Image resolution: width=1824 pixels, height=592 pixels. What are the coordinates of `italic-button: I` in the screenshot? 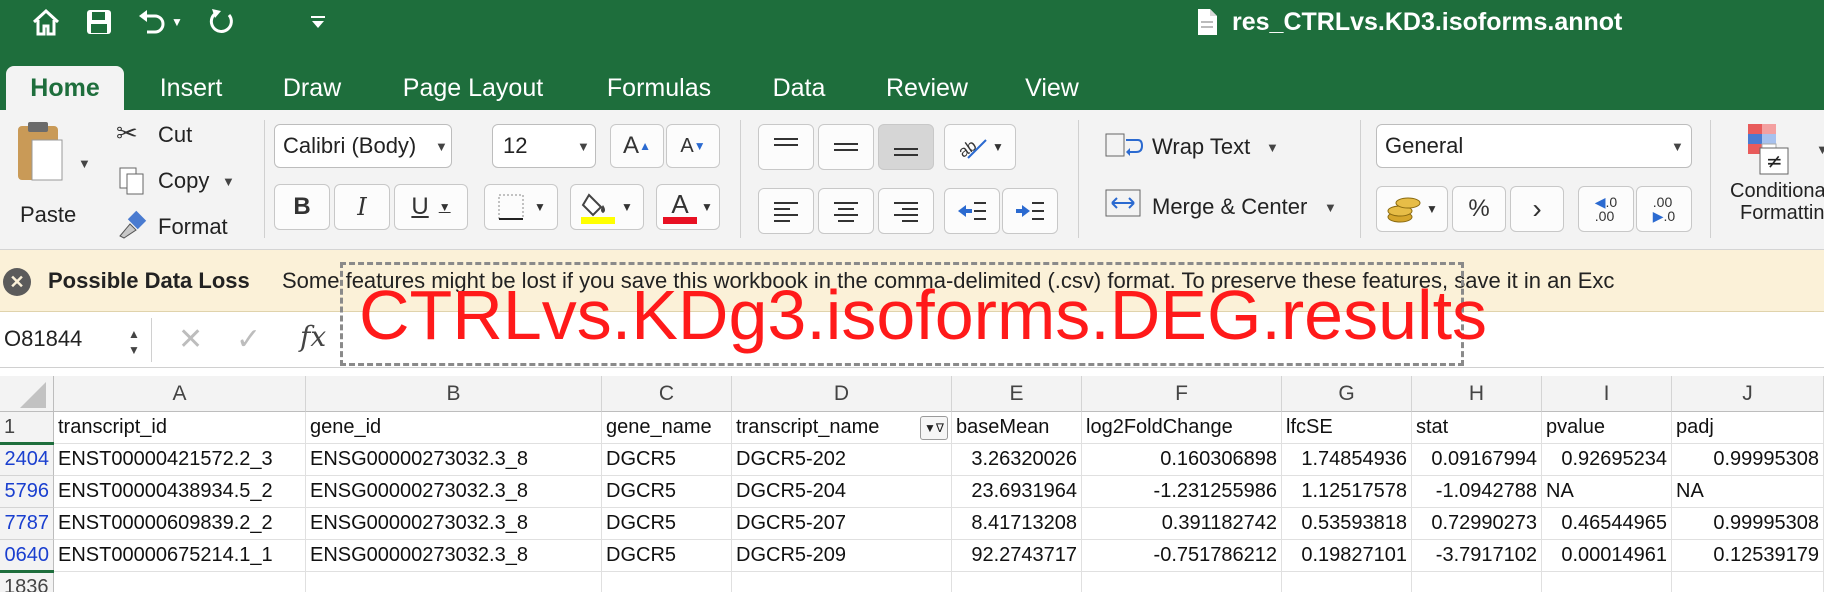 It's located at (362, 207).